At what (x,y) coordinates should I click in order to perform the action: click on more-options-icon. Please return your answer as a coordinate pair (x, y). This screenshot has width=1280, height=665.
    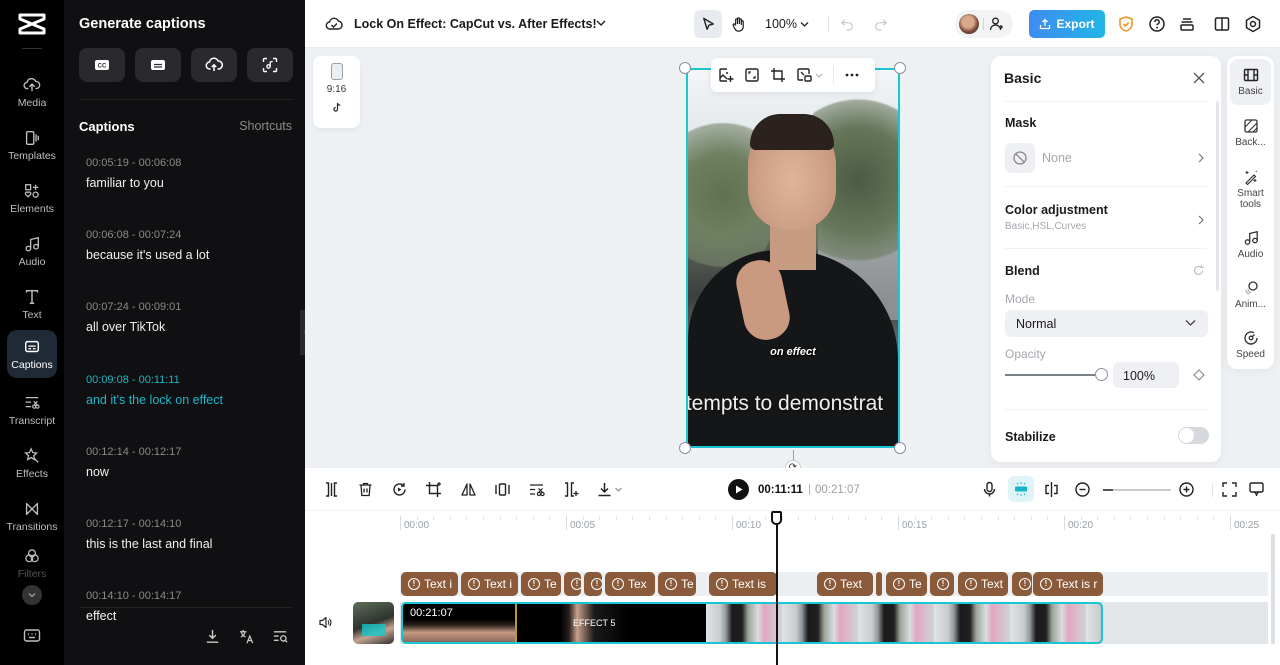
    Looking at the image, I should click on (852, 75).